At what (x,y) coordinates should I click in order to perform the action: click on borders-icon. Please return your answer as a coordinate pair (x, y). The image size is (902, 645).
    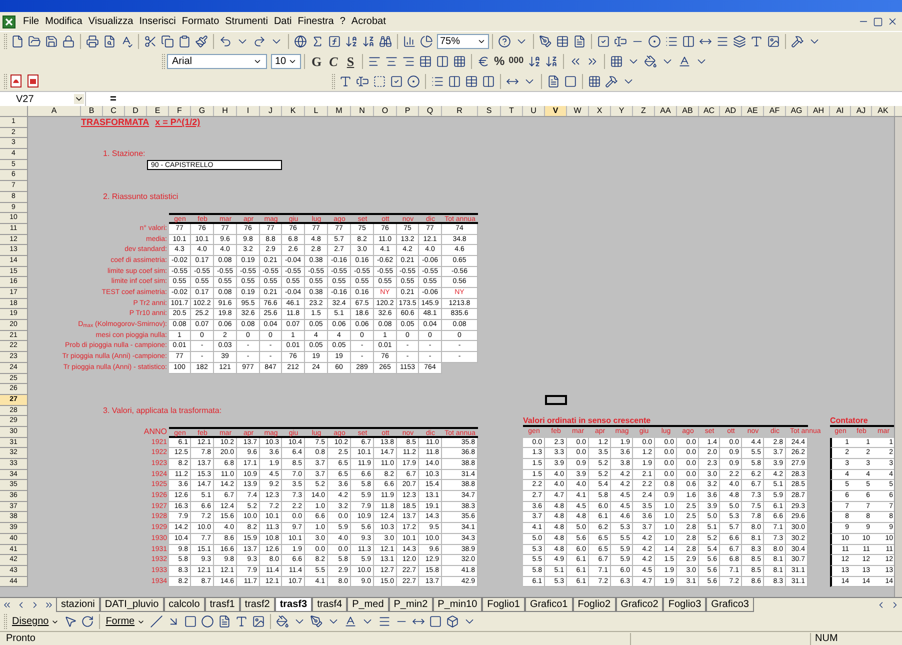
    Looking at the image, I should click on (616, 61).